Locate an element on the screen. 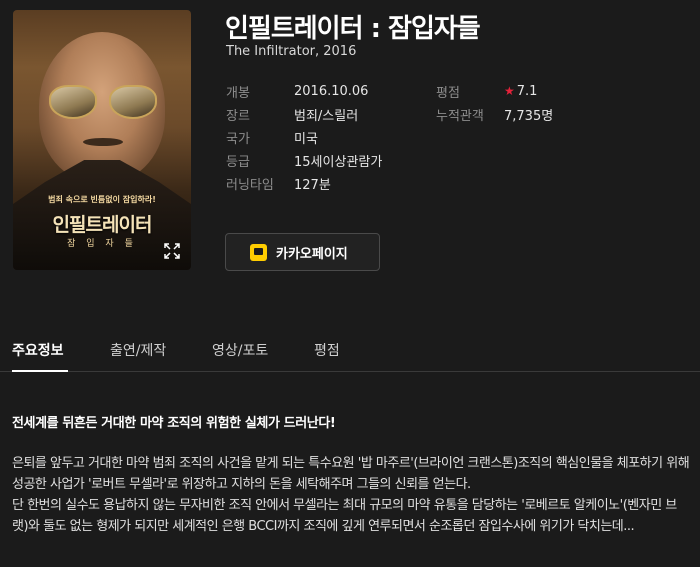 The height and width of the screenshot is (567, 700). rating-value-wrap: ★ 7.1 is located at coordinates (520, 91).